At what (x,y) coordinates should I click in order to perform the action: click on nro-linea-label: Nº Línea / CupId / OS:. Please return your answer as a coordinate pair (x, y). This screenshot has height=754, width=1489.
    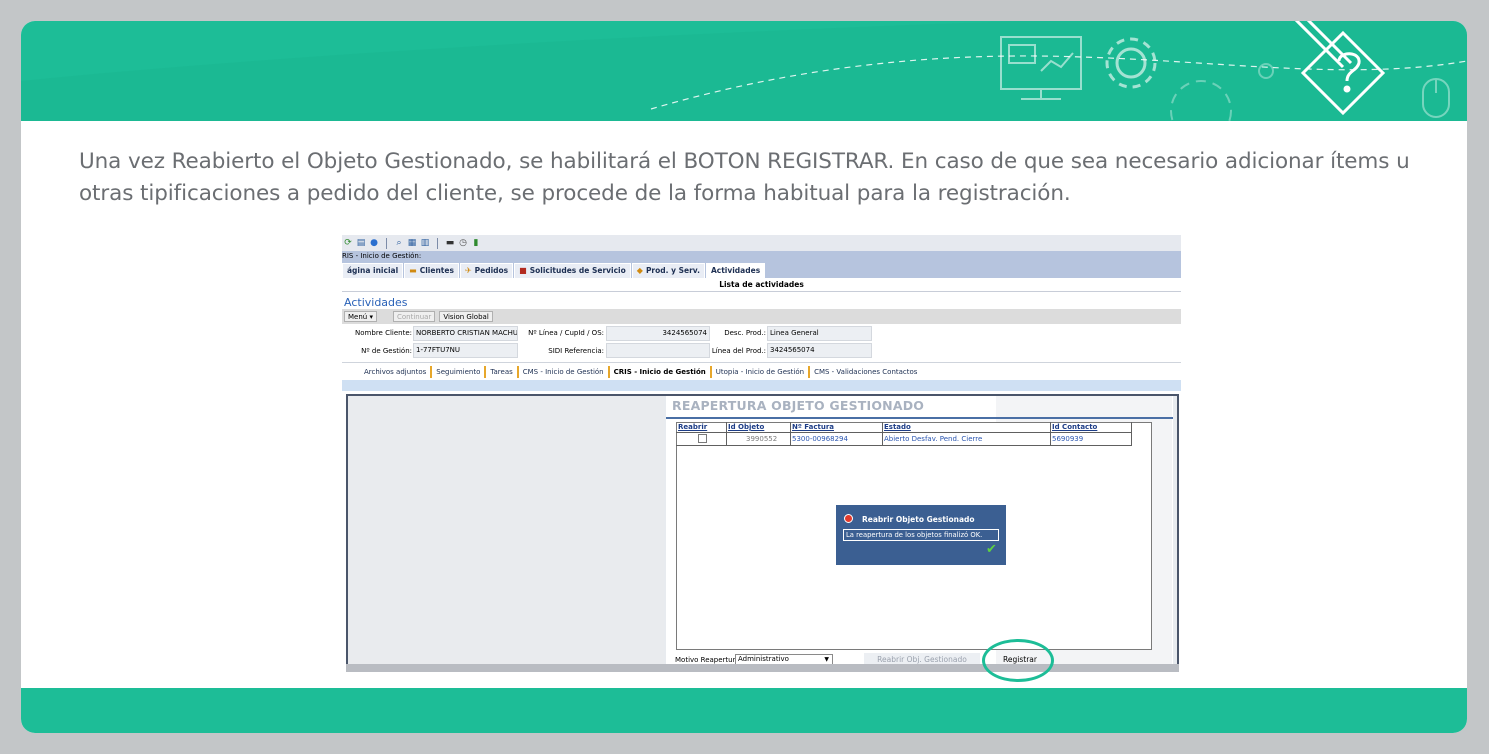
    Looking at the image, I should click on (566, 333).